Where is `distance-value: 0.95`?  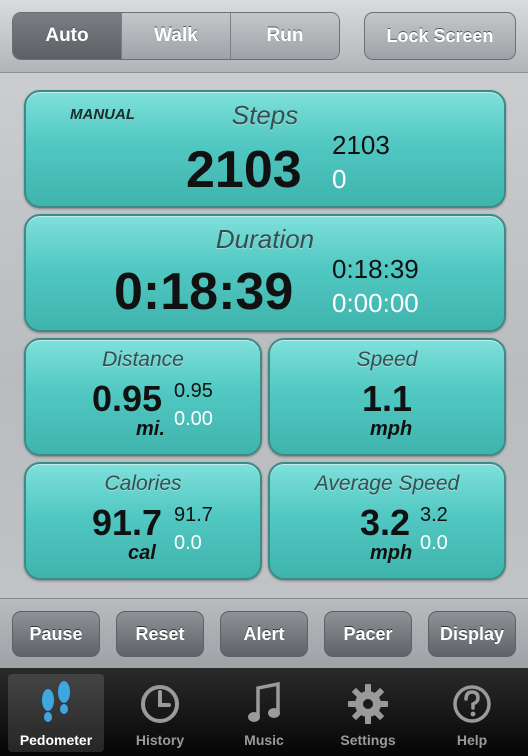
distance-value: 0.95 is located at coordinates (127, 398).